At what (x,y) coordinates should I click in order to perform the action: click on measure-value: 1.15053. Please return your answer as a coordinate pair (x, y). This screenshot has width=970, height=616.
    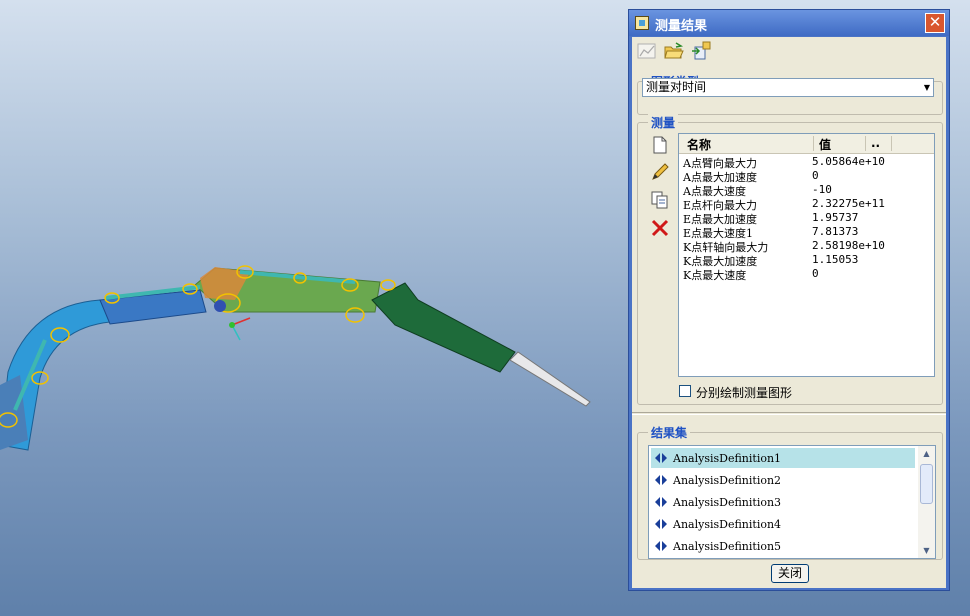
    Looking at the image, I should click on (835, 259).